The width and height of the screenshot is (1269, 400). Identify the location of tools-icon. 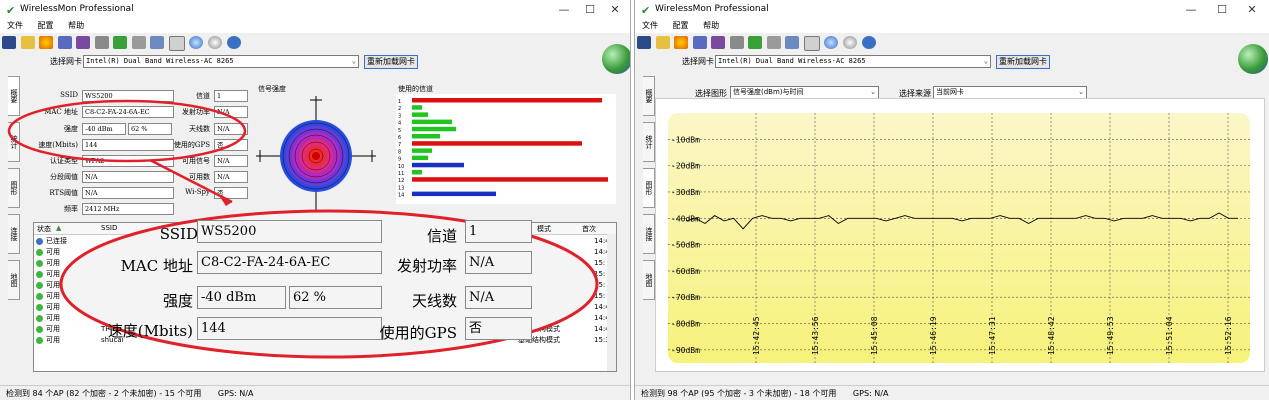
(792, 42).